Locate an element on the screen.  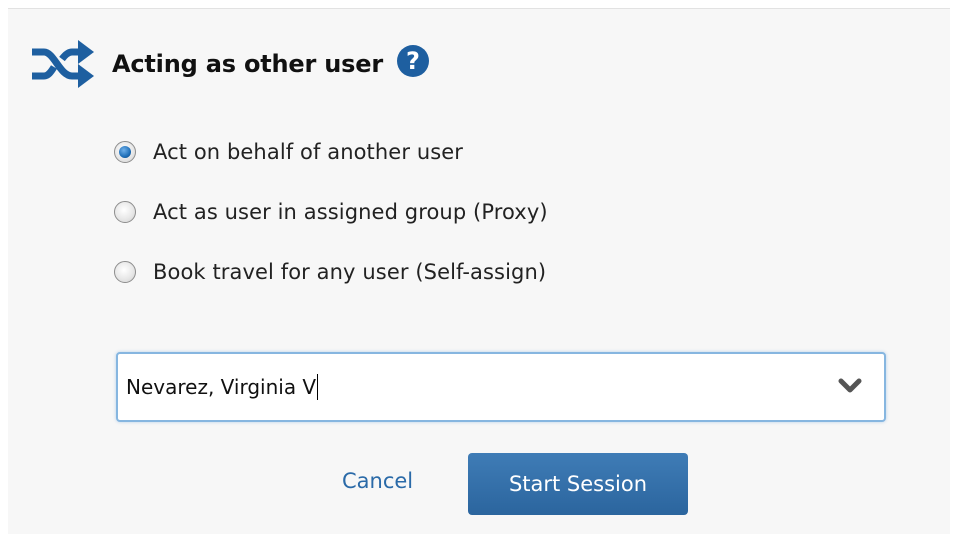
option-label: Act as user in assigned group (Proxy) is located at coordinates (350, 212).